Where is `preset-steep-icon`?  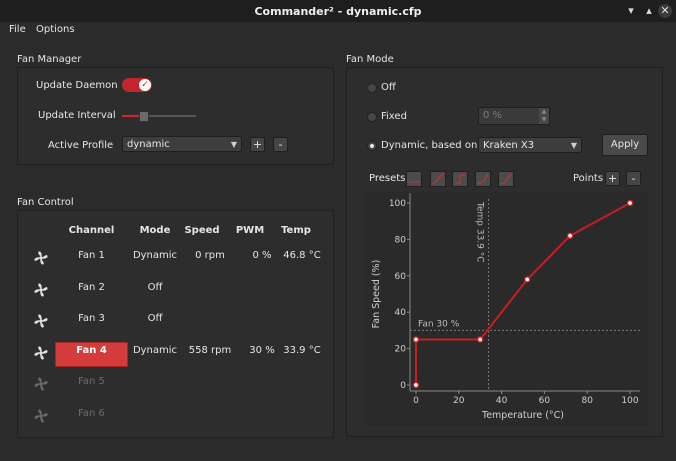
preset-steep-icon is located at coordinates (506, 179).